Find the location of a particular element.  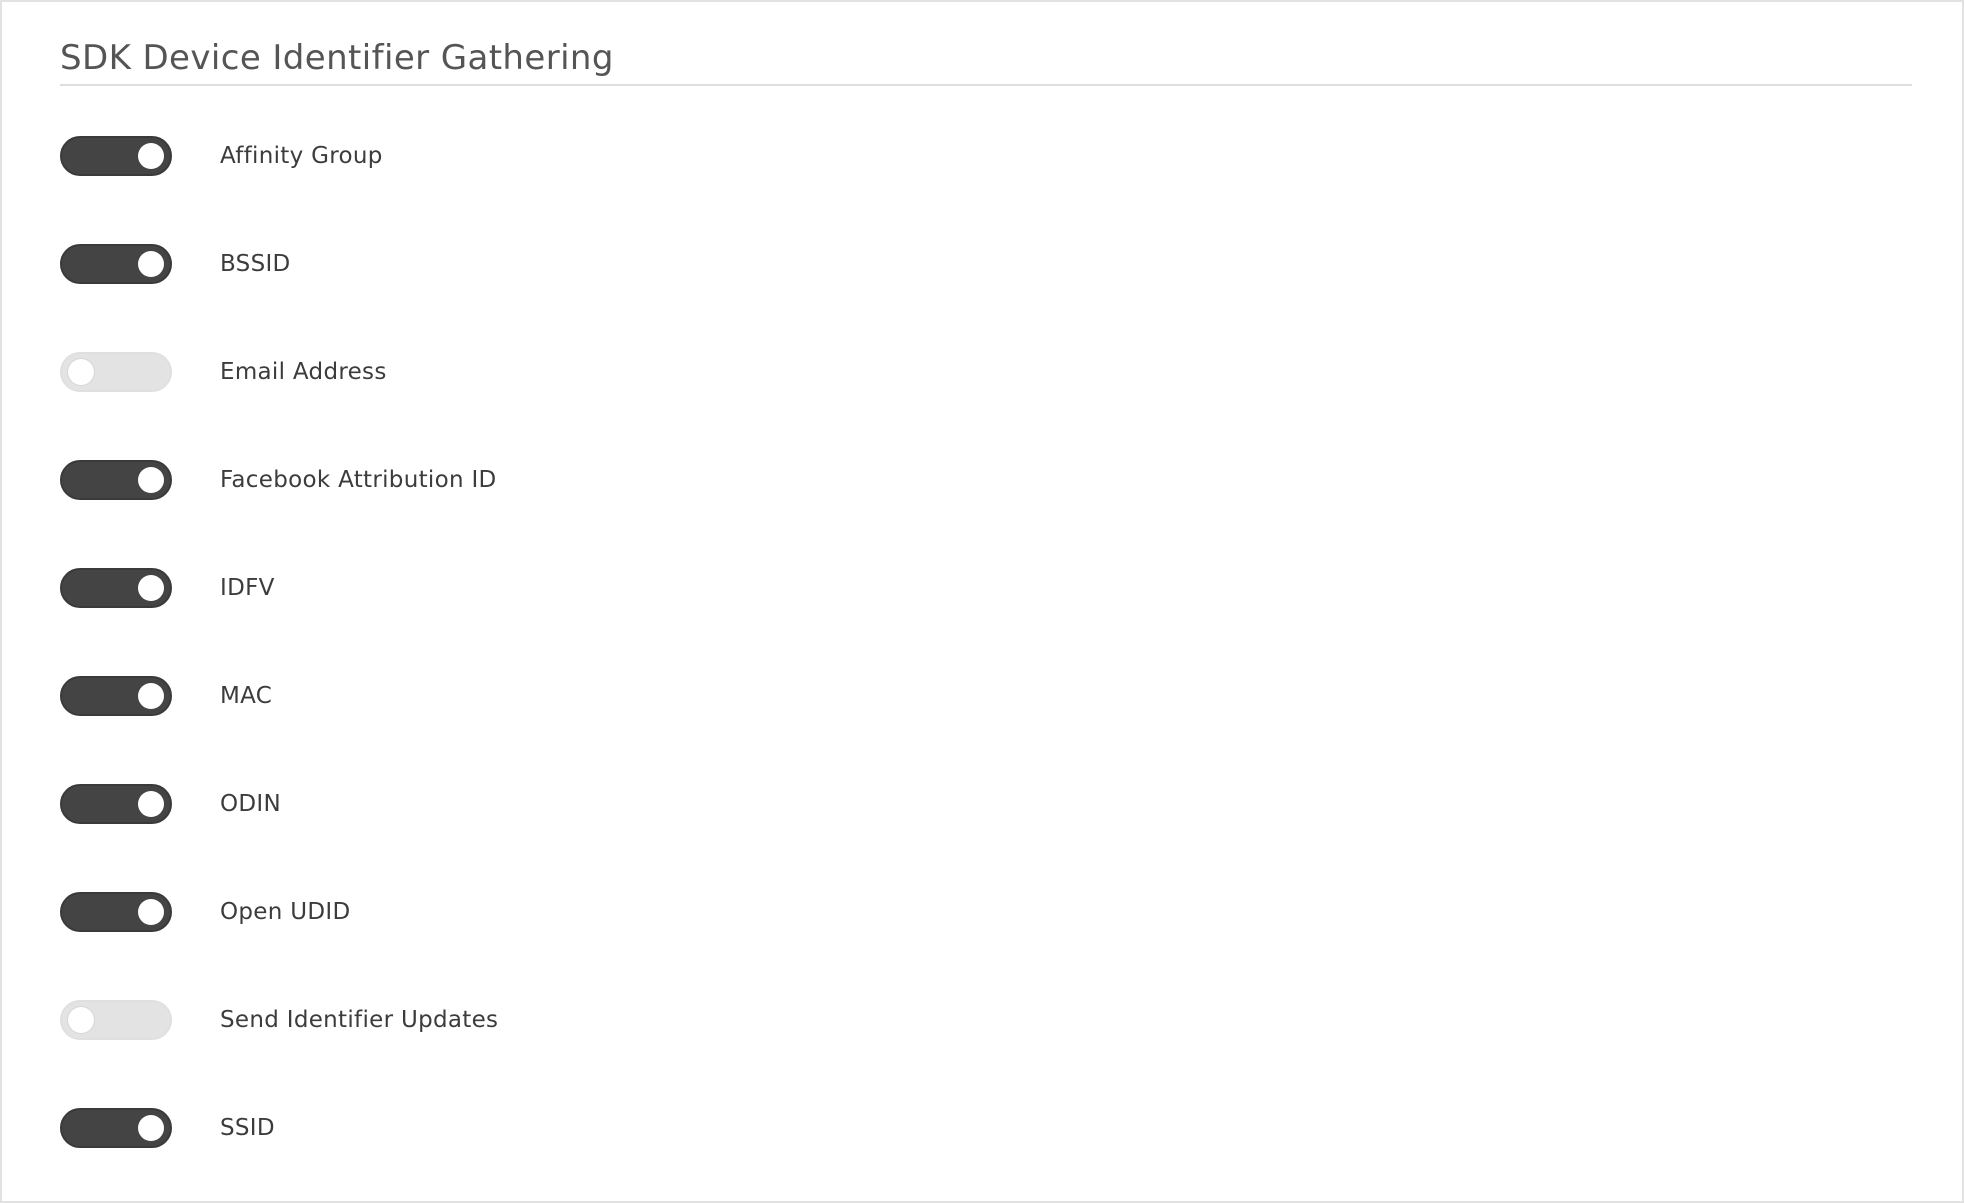

setting-label: BSSID is located at coordinates (255, 264).